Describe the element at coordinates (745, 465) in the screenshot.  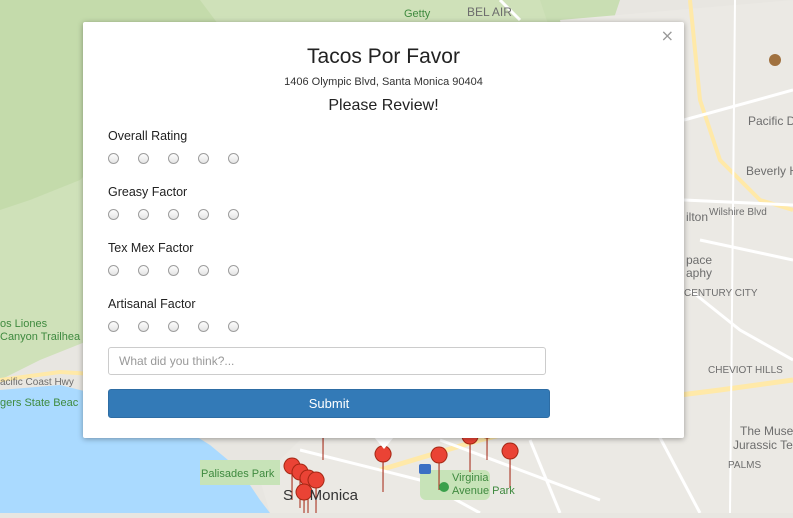
I see `map-label-palms: PALMS` at that location.